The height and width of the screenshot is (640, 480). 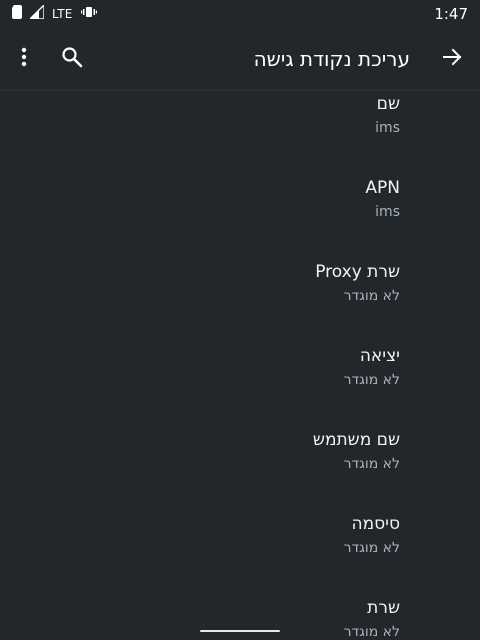 What do you see at coordinates (375, 524) in the screenshot?
I see `pref-title: סיסמה` at bounding box center [375, 524].